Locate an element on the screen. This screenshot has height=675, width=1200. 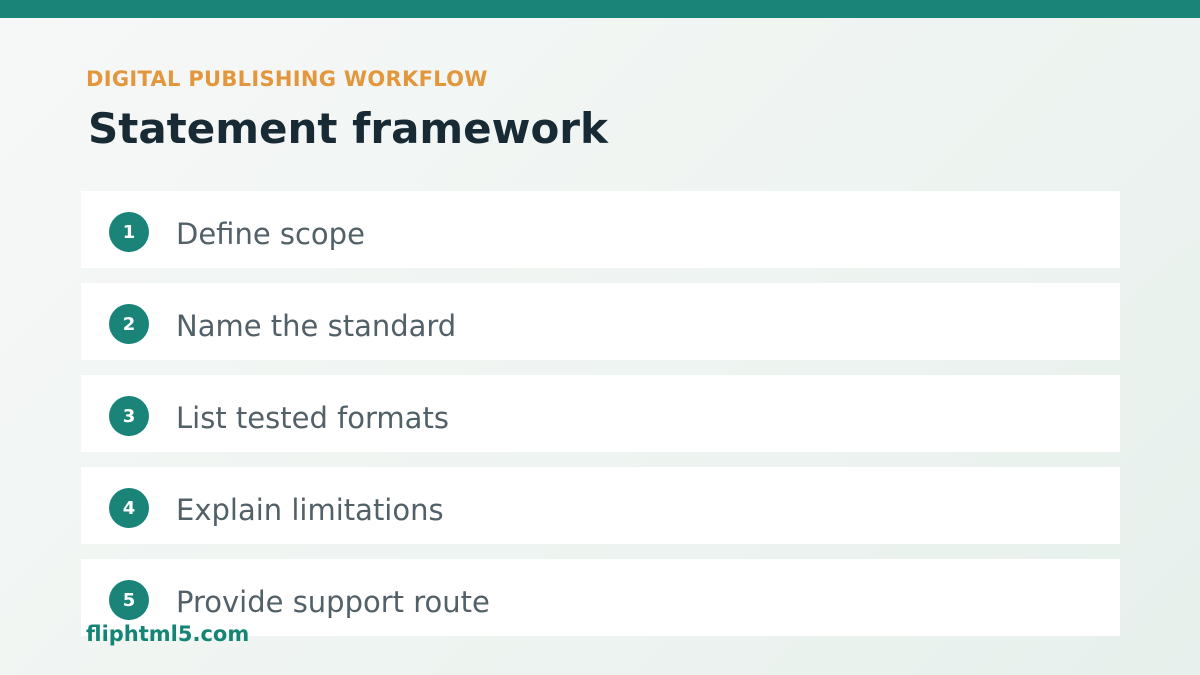
brand-watermark: fliphtml5.com is located at coordinates (168, 634).